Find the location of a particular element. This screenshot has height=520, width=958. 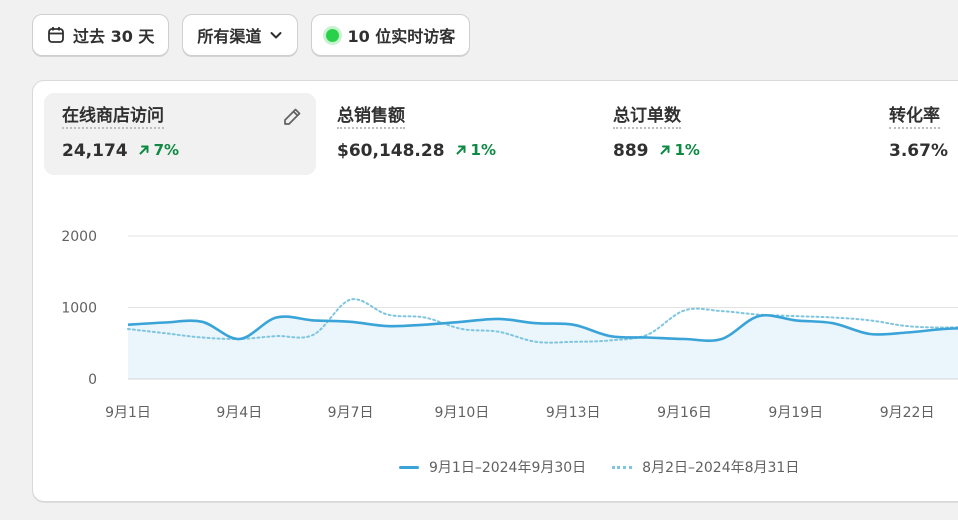

pencil-icon is located at coordinates (292, 119).